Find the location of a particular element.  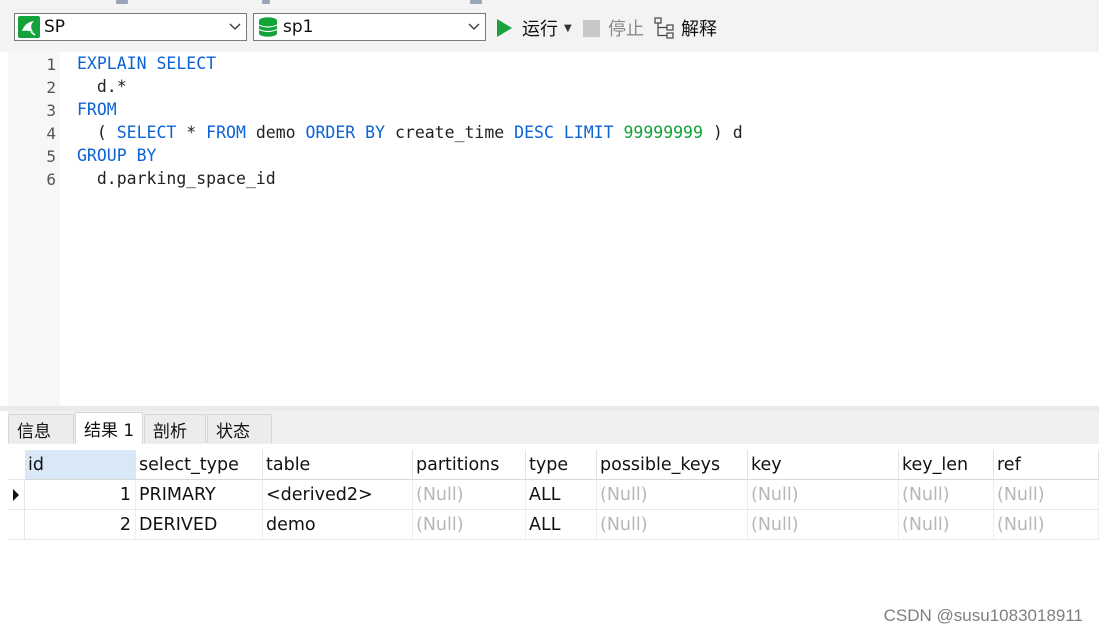

explain-button: 解释 is located at coordinates (685, 28).